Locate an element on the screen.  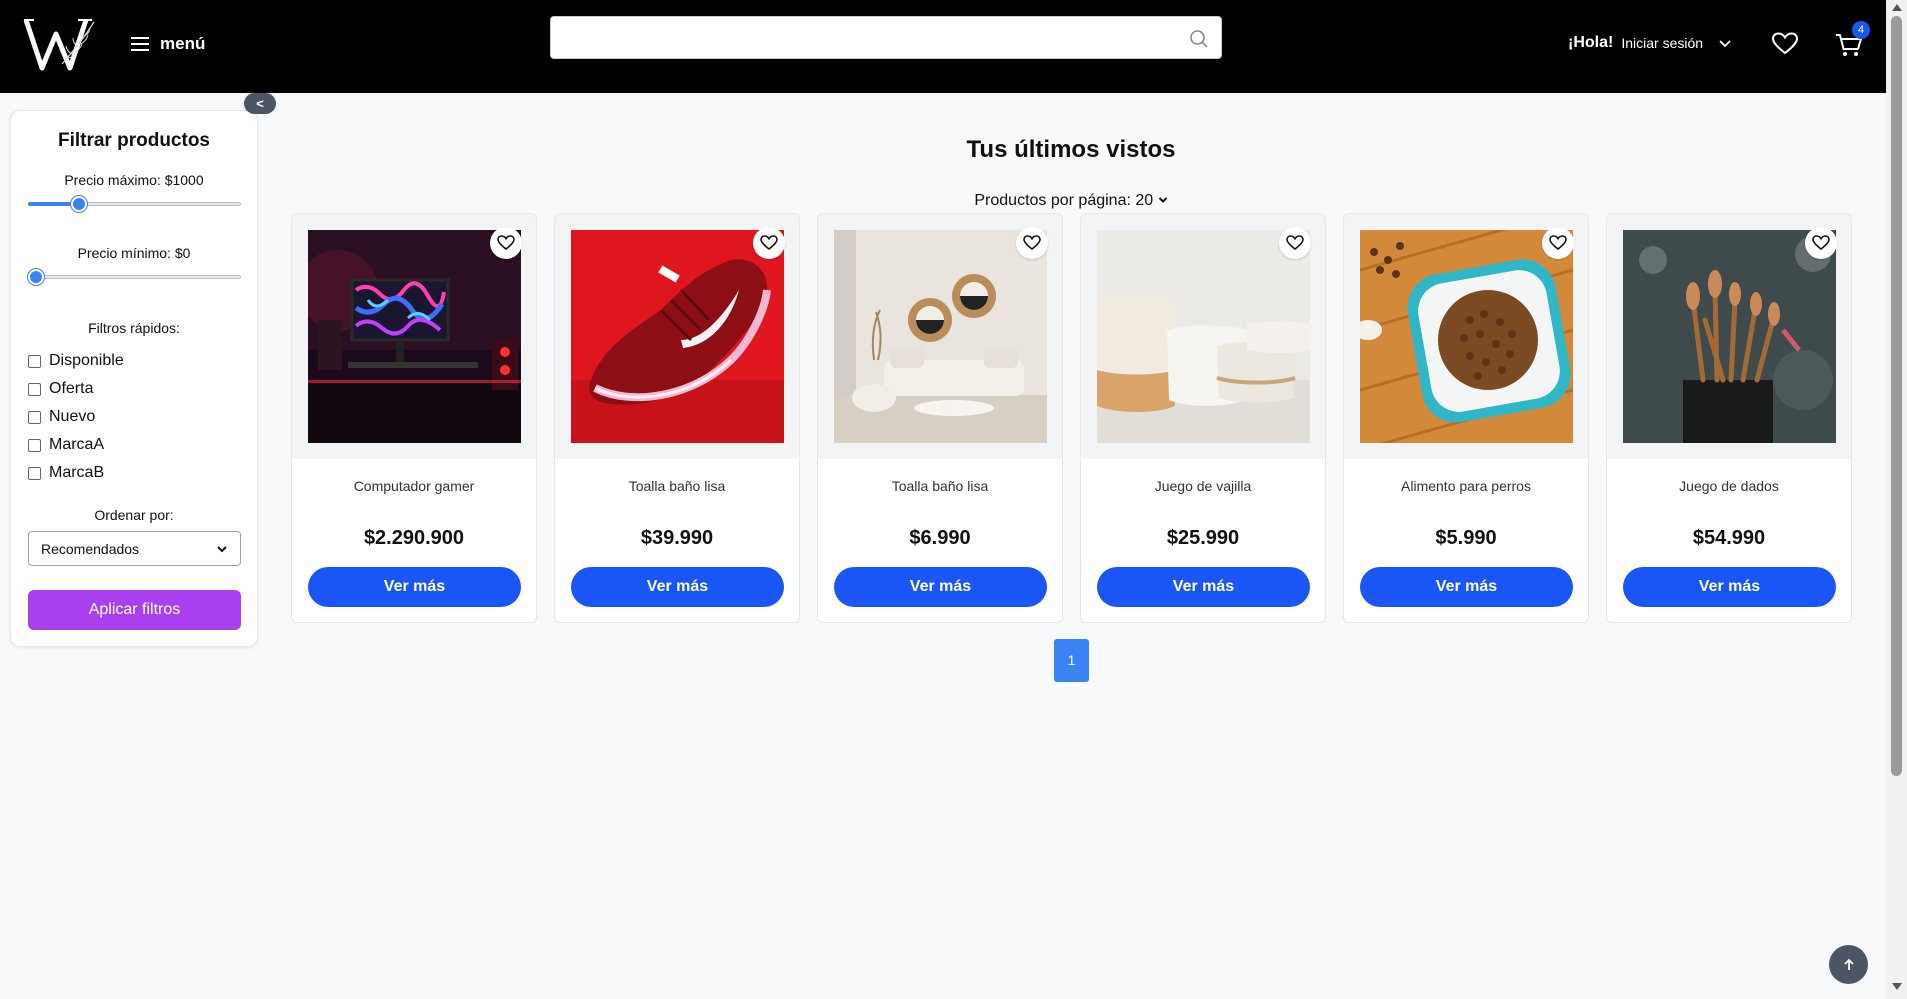
scroll-to-top-button is located at coordinates (1848, 964).